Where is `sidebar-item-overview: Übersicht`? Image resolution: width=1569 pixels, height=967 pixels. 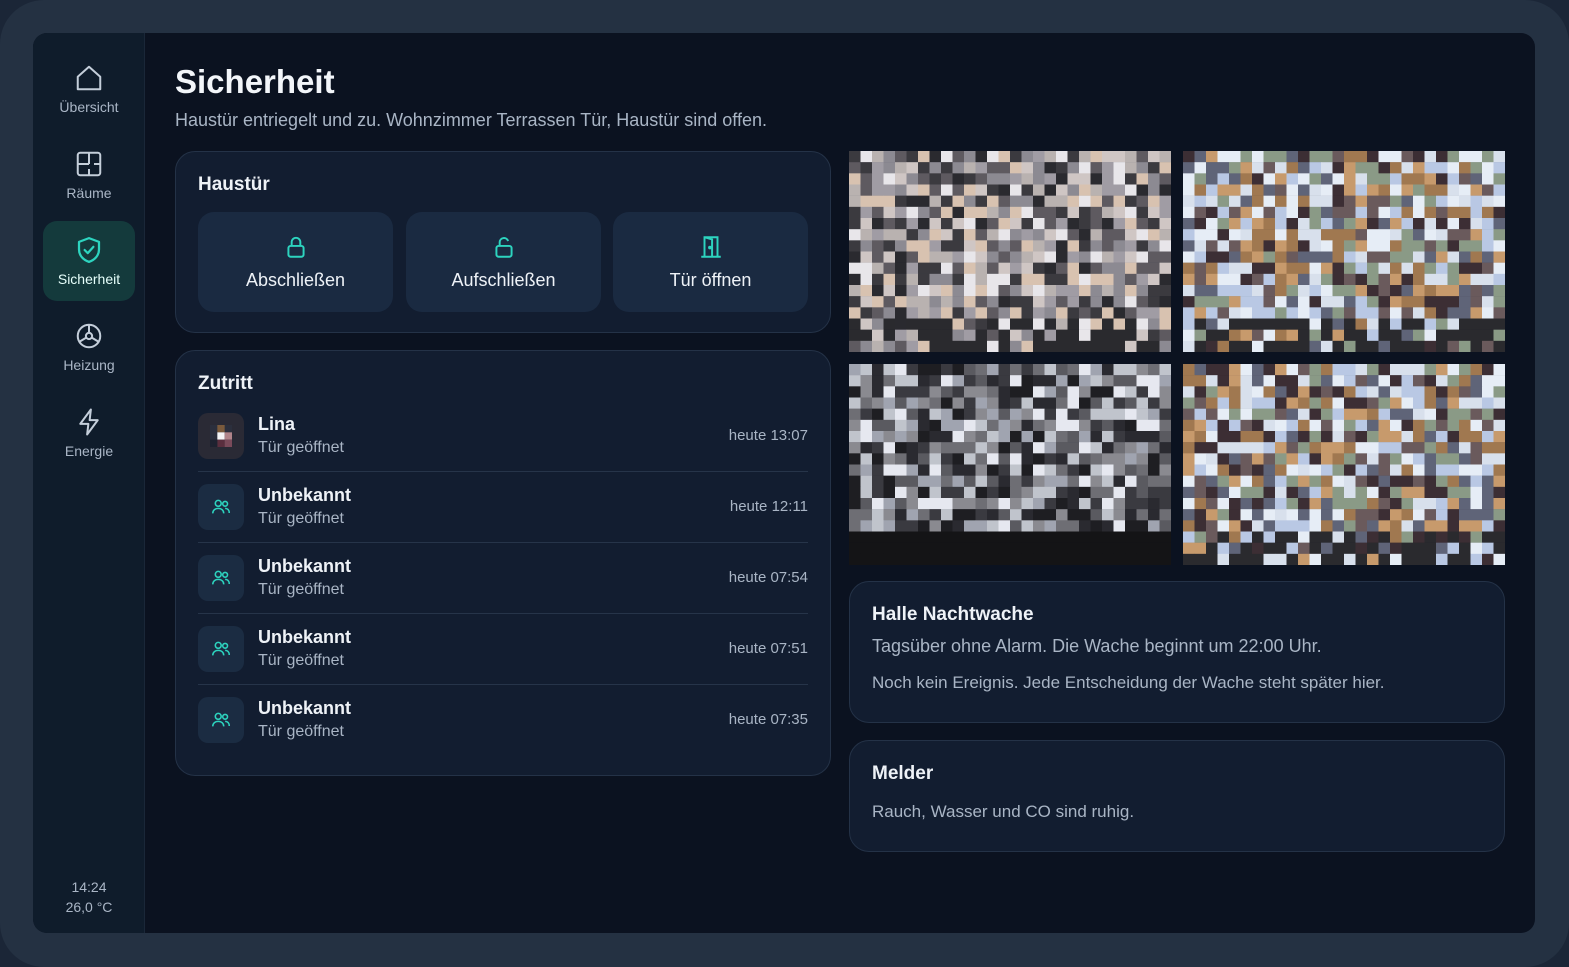
sidebar-item-overview: Übersicht is located at coordinates (89, 89).